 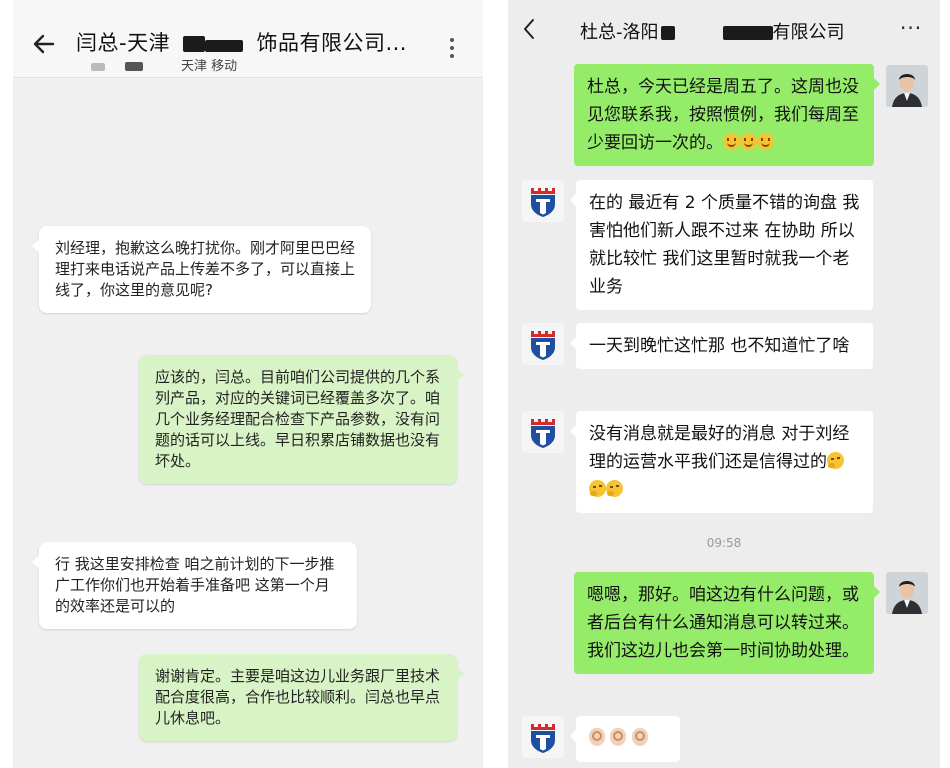 I want to click on more-options-icon, so click(x=452, y=49).